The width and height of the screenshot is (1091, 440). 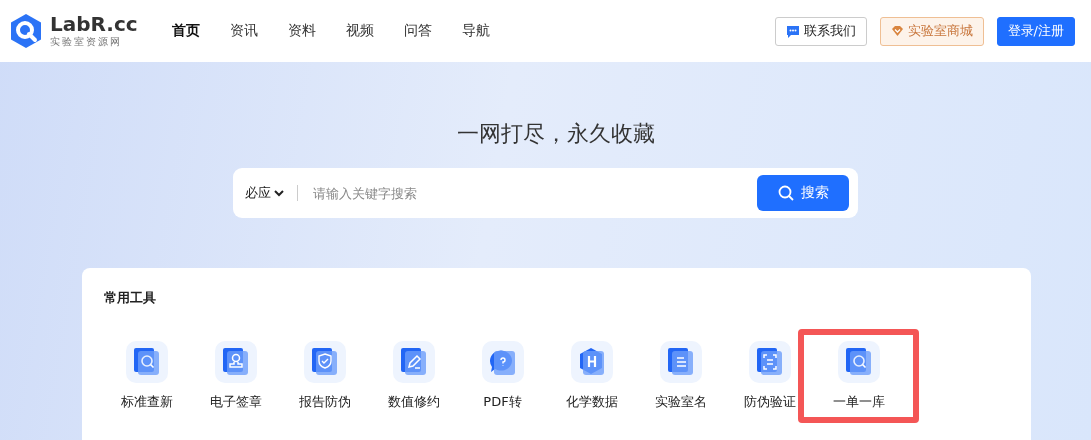 I want to click on chevron-down-icon, so click(x=279, y=193).